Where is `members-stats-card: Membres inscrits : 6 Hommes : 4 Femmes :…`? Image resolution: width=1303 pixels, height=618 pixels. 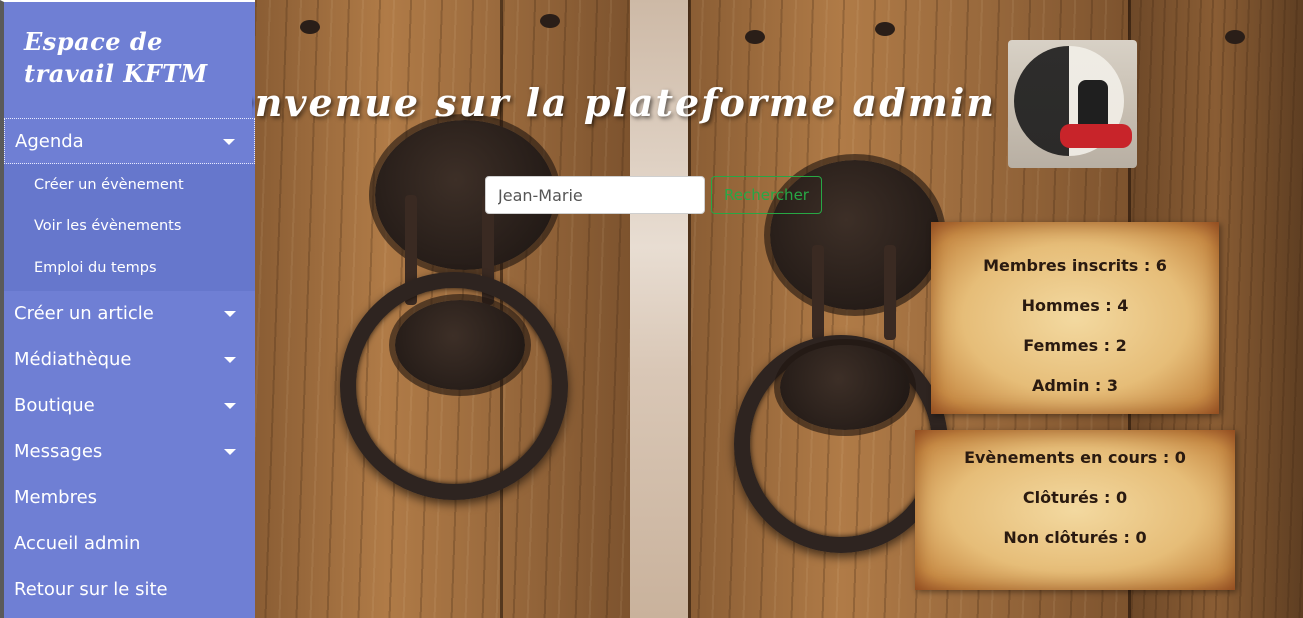 members-stats-card: Membres inscrits : 6 Hommes : 4 Femmes :… is located at coordinates (1075, 318).